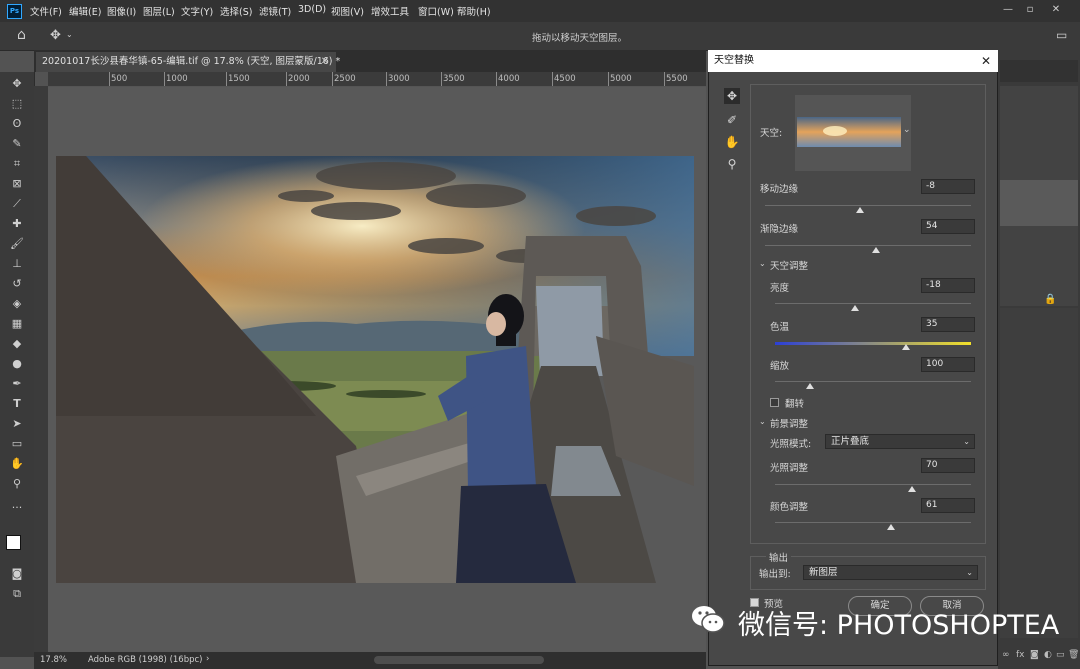 This screenshot has height=669, width=1080. What do you see at coordinates (17, 404) in the screenshot?
I see `type-tool-icon: T` at bounding box center [17, 404].